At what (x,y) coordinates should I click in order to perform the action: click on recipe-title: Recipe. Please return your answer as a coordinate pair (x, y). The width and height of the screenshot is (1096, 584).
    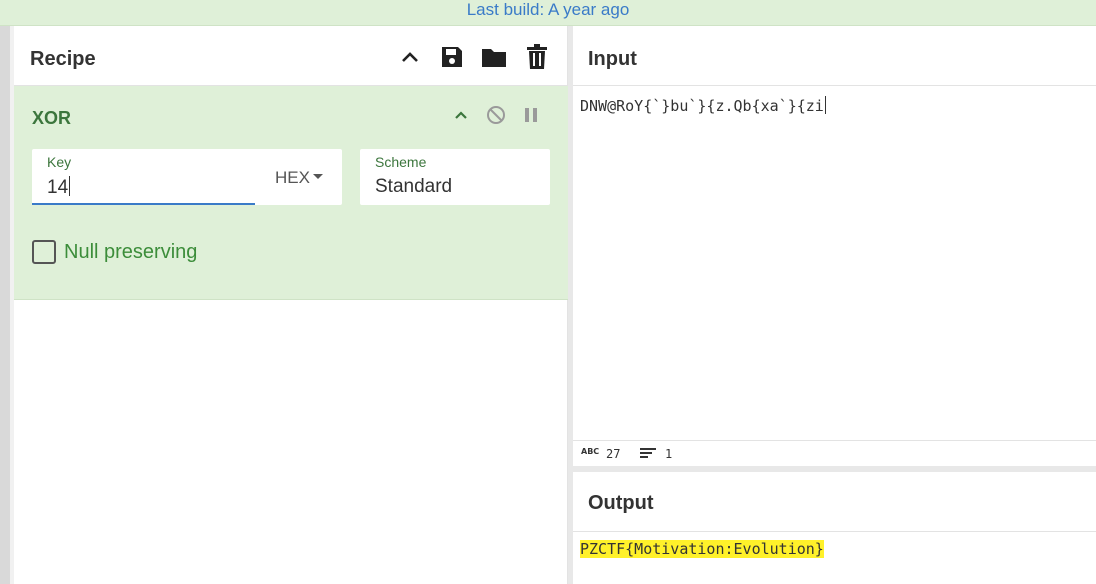
    Looking at the image, I should click on (63, 59).